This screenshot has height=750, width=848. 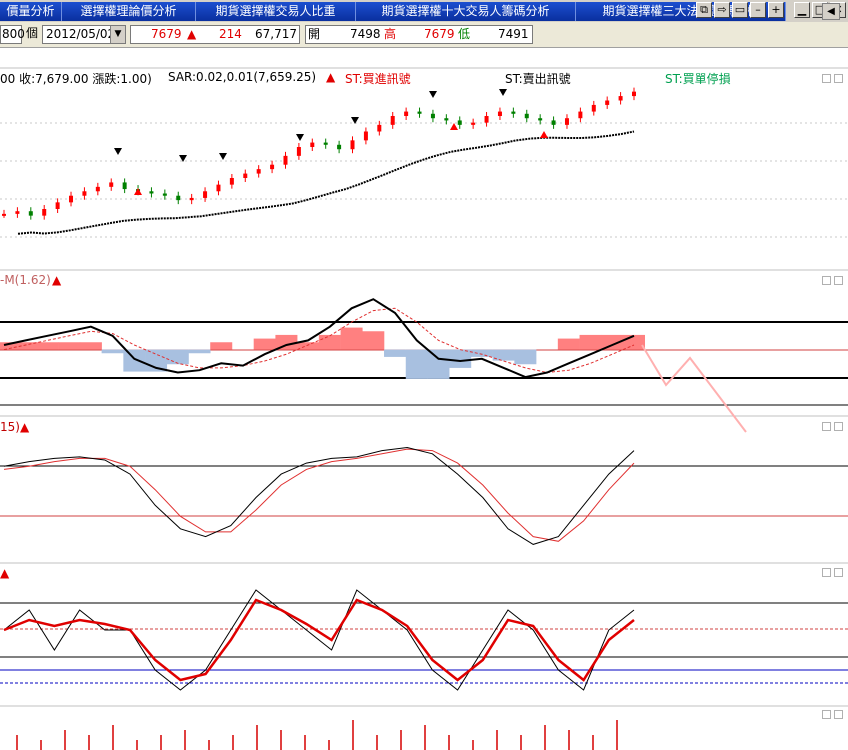 I want to click on sar-label: SAR:0.02,0.01(7,659.25), so click(x=242, y=77).